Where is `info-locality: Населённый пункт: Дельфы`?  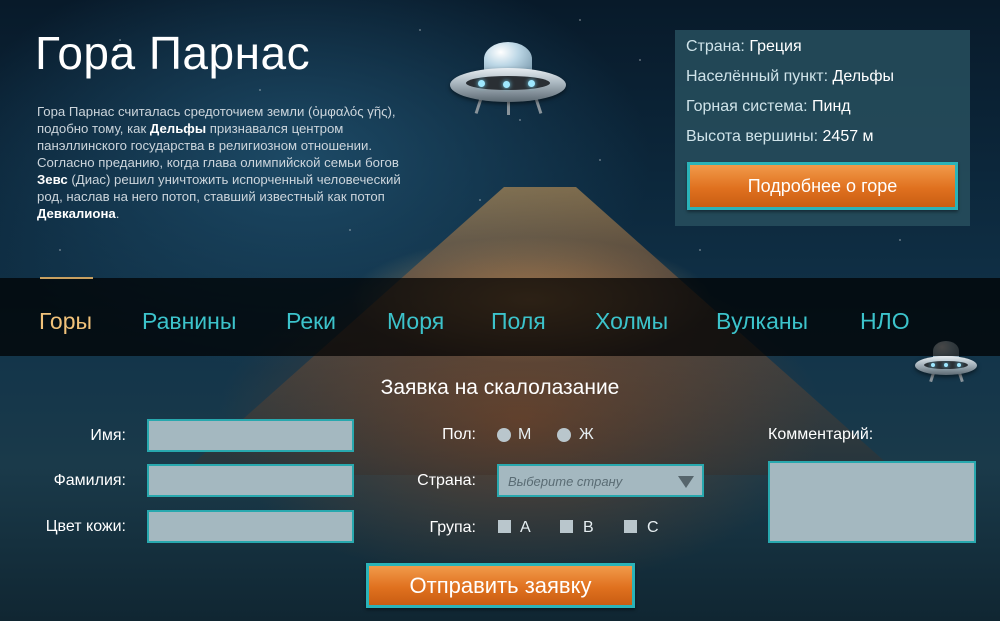
info-locality: Населённый пункт: Дельфы is located at coordinates (790, 77).